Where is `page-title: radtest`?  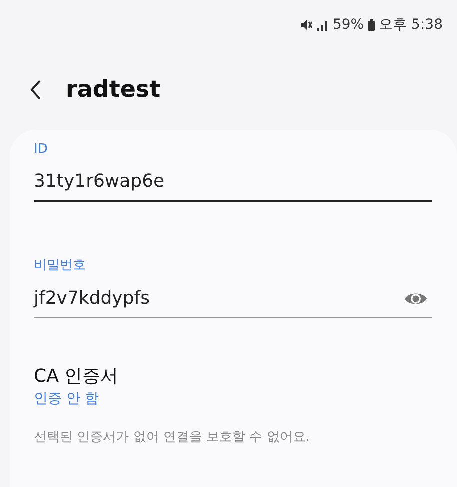
page-title: radtest is located at coordinates (113, 90).